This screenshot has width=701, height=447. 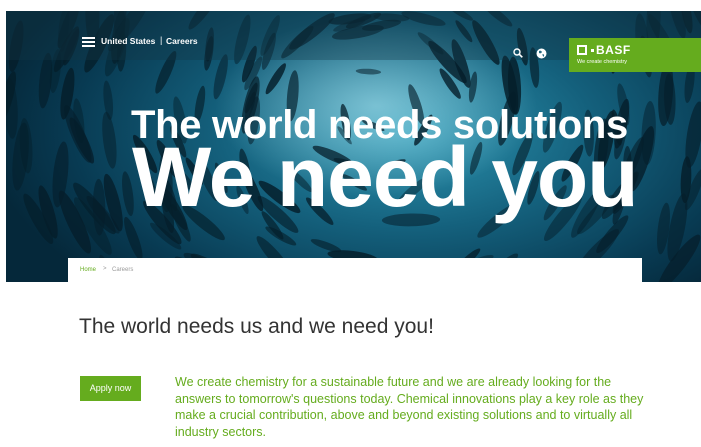 I want to click on logo-dot-icon, so click(x=592, y=50).